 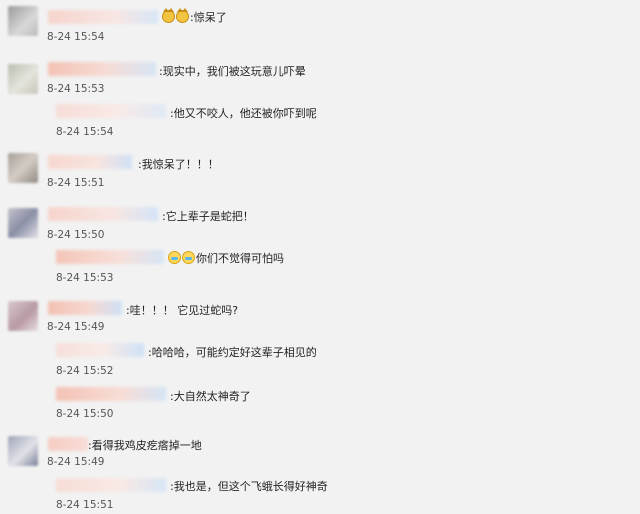 What do you see at coordinates (194, 16) in the screenshot?
I see `comment-text: :惊呆了` at bounding box center [194, 16].